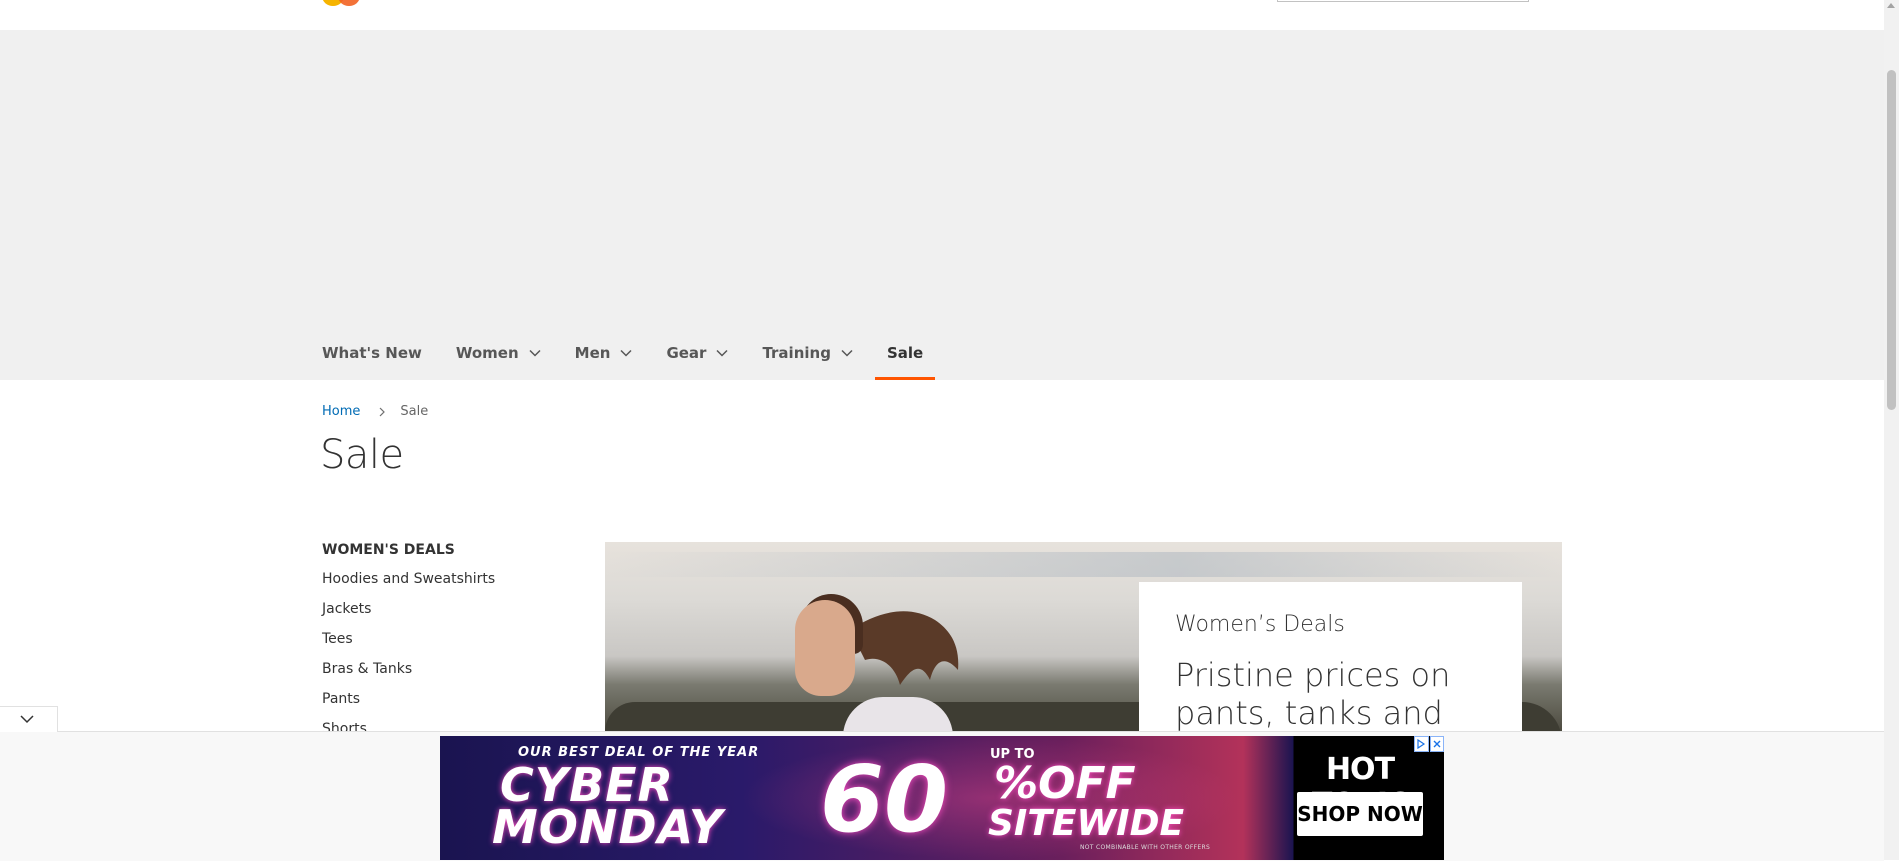 Image resolution: width=1899 pixels, height=861 pixels. Describe the element at coordinates (414, 411) in the screenshot. I see `breadcrumb-current: Sale` at that location.